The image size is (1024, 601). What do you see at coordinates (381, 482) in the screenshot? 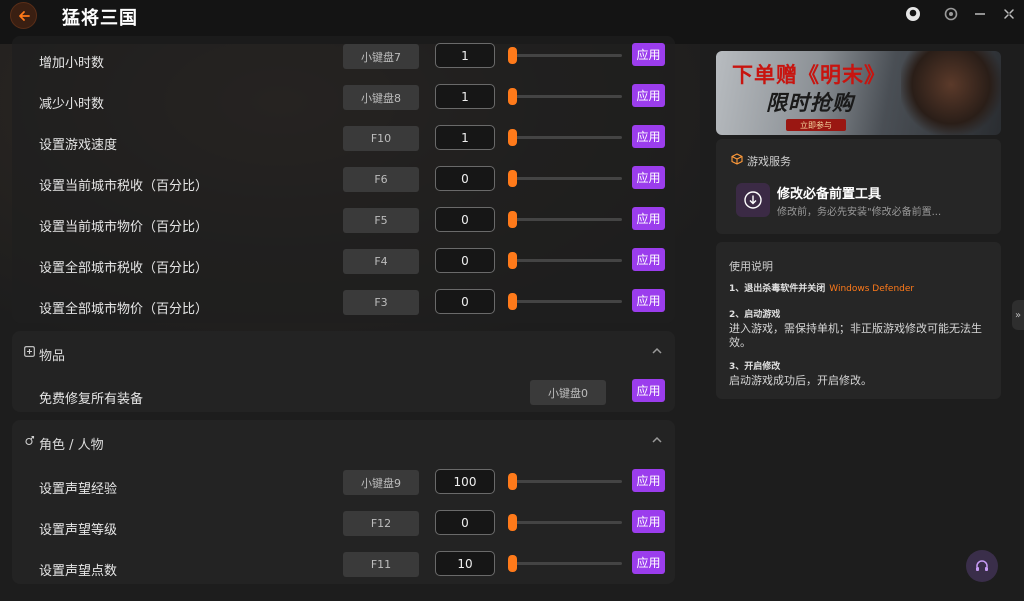
I see `hotkey-badge: 小键盘9` at bounding box center [381, 482].